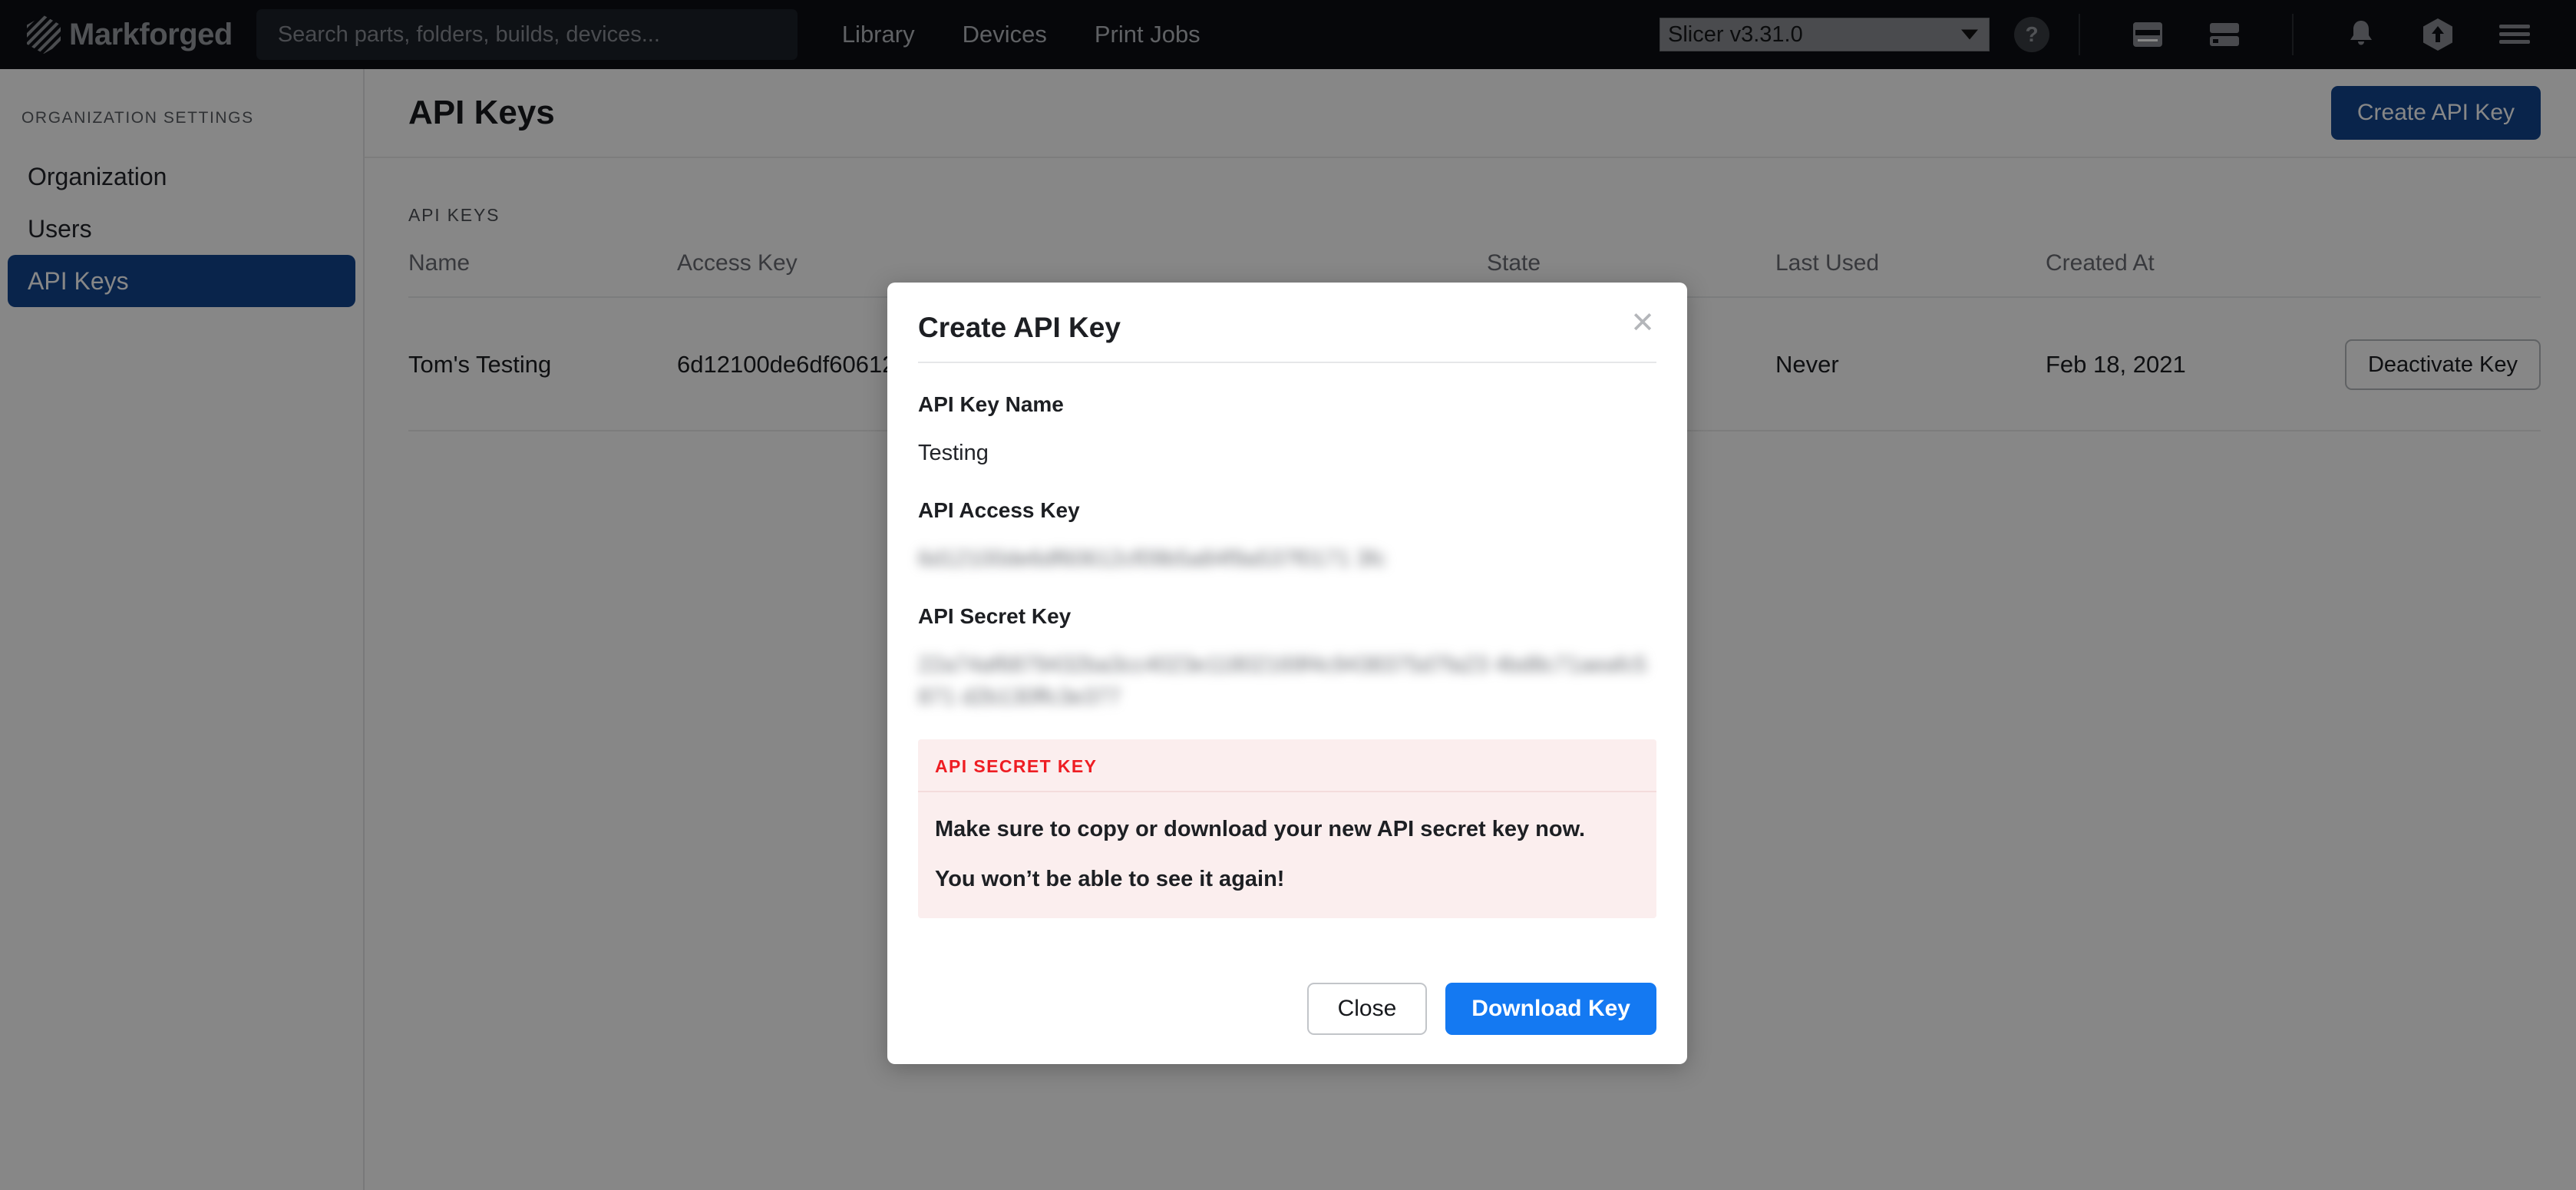  I want to click on modal-title: Create API Key, so click(1019, 327).